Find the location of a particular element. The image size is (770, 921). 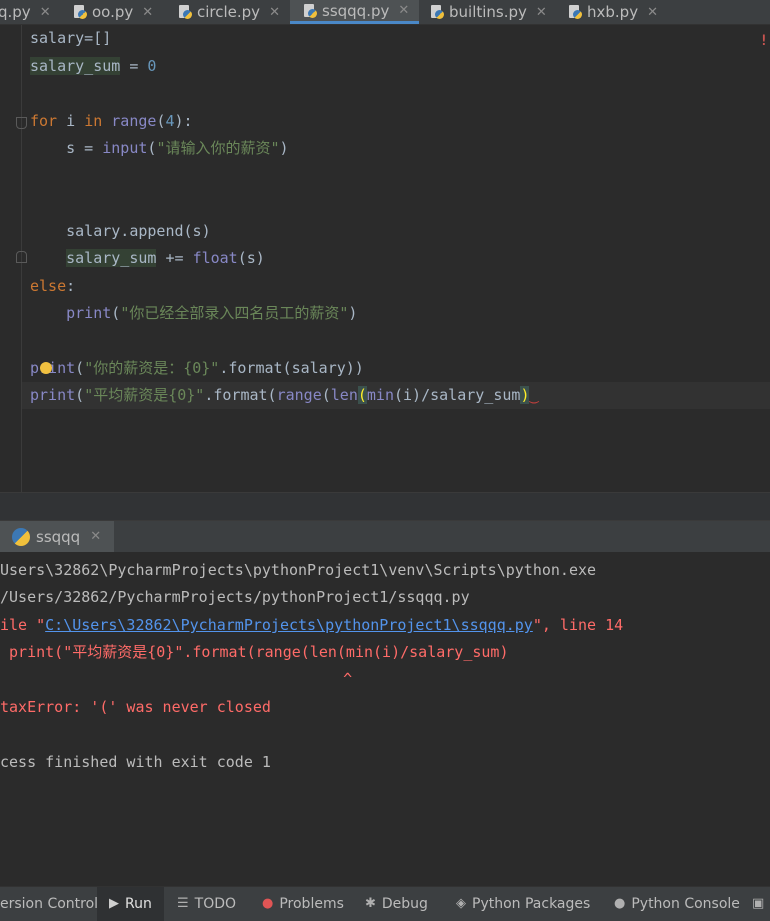

console-error-line: taxError: '(' was never closed is located at coordinates (135, 707).